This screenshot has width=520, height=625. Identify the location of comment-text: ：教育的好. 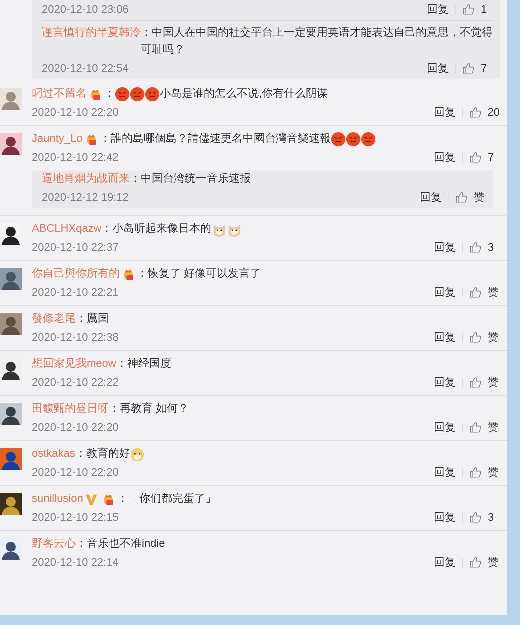
(102, 454).